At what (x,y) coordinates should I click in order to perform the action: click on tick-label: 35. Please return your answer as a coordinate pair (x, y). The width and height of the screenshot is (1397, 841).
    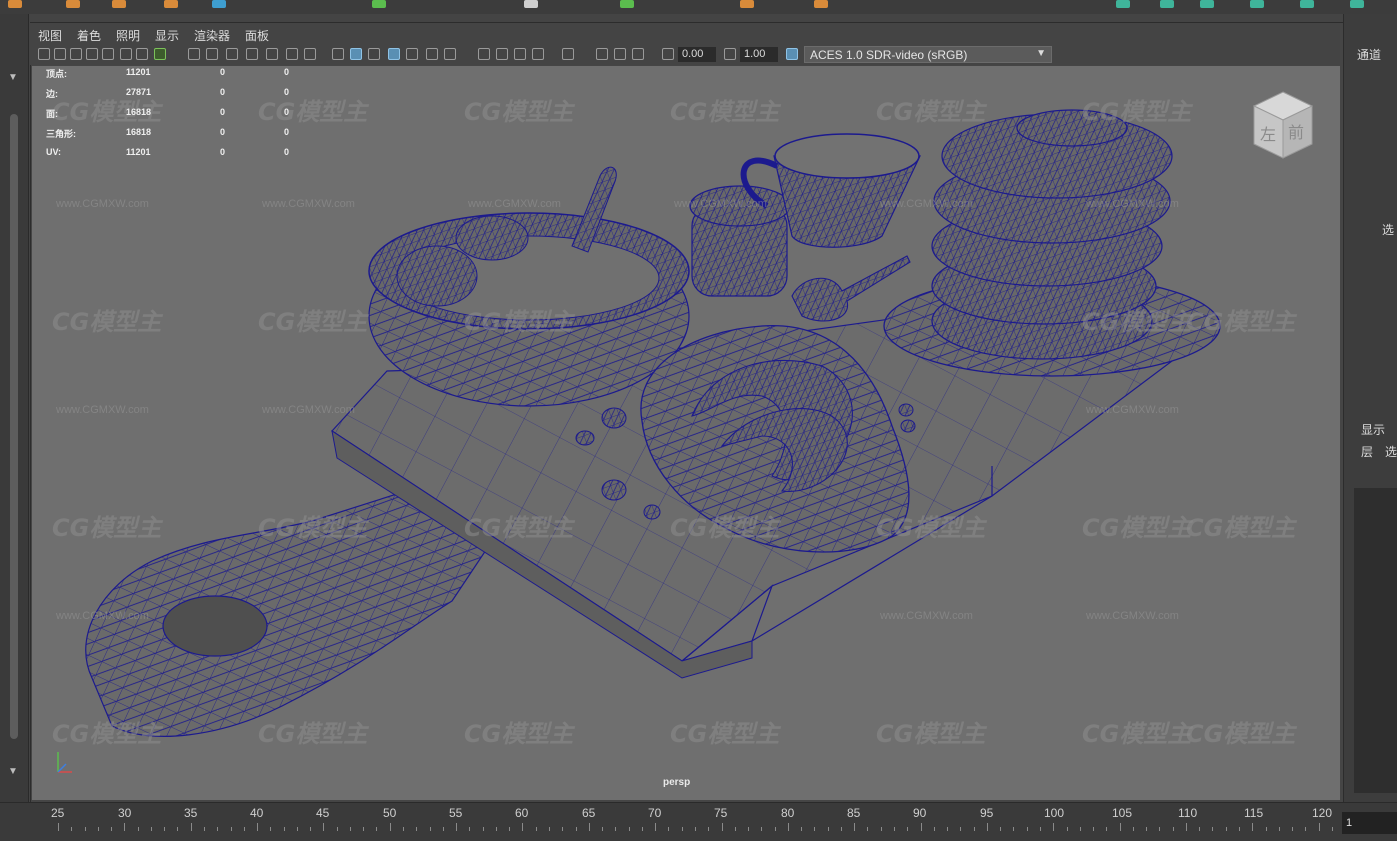
    Looking at the image, I should click on (191, 813).